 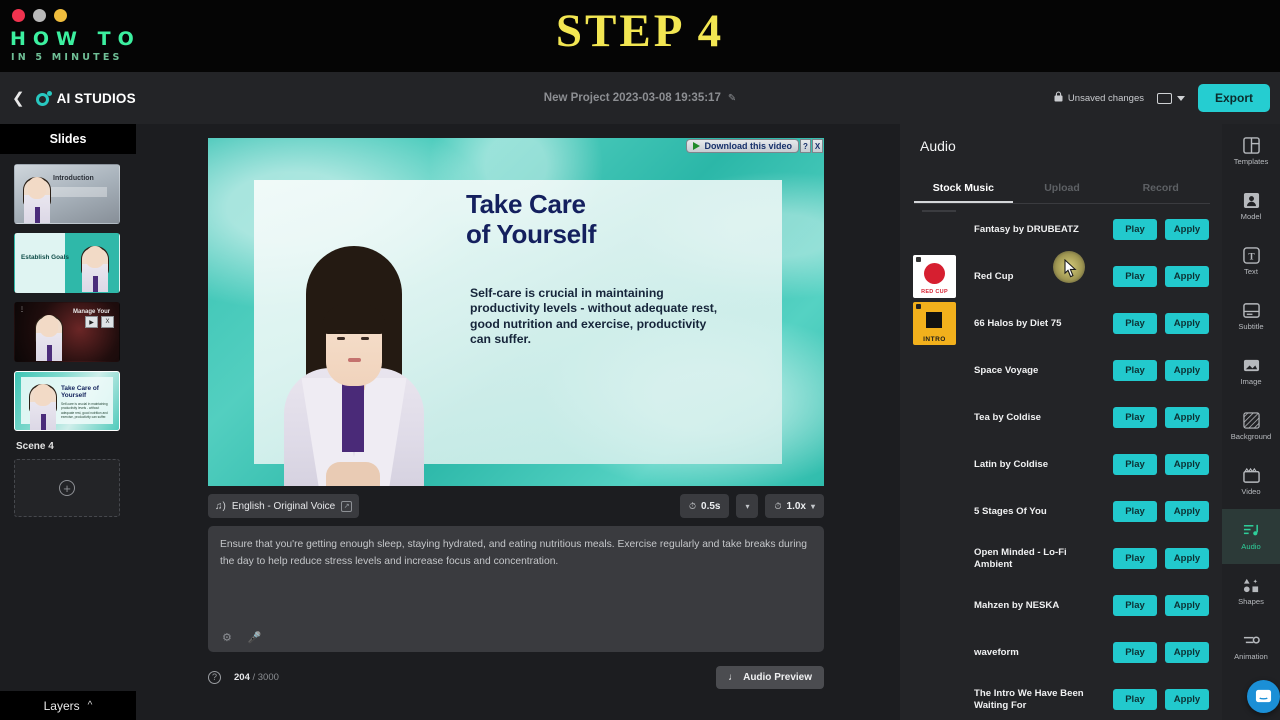 What do you see at coordinates (1263, 696) in the screenshot?
I see `intercom-chat-icon` at bounding box center [1263, 696].